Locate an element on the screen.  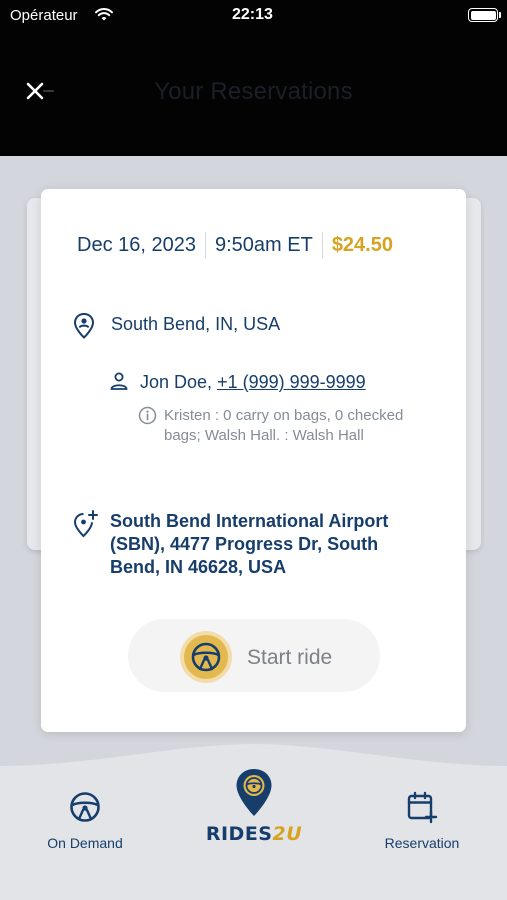
status-bar: Opérateur 22:13 is located at coordinates (253, 16).